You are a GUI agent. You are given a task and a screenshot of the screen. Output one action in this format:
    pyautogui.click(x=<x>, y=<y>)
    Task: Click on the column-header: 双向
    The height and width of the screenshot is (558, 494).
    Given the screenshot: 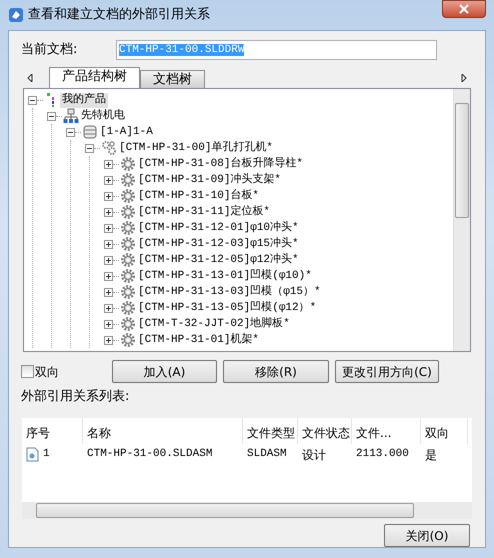 What is the action you would take?
    pyautogui.click(x=444, y=431)
    